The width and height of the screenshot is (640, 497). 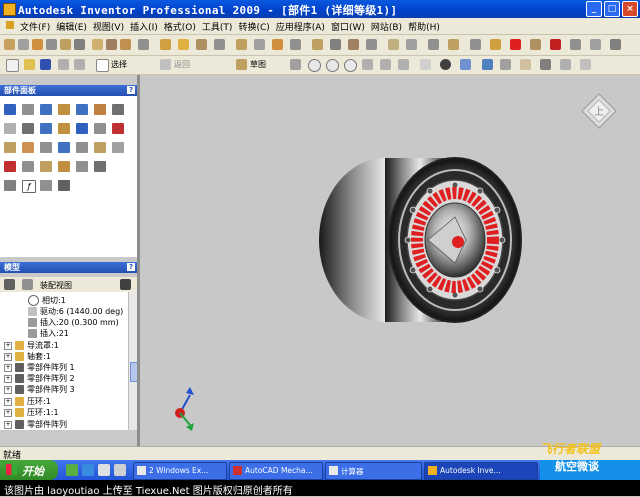 What do you see at coordinates (31, 345) in the screenshot?
I see `tree-row-fairing: + 导流罩:1` at bounding box center [31, 345].